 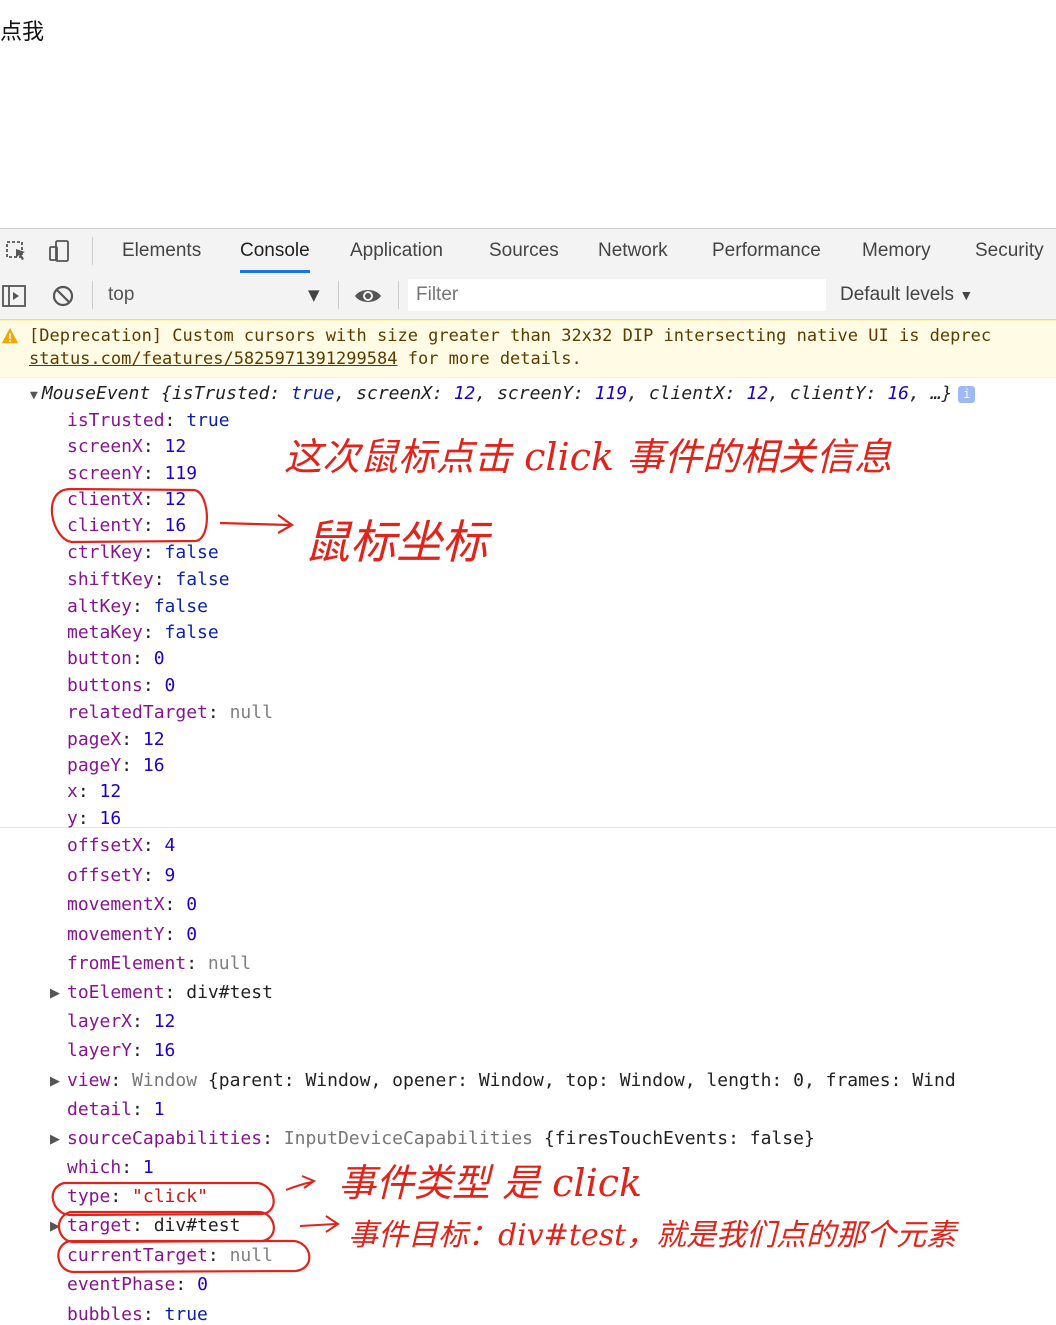 What do you see at coordinates (184, 1256) in the screenshot?
I see `annotation-circle-currenttarget` at bounding box center [184, 1256].